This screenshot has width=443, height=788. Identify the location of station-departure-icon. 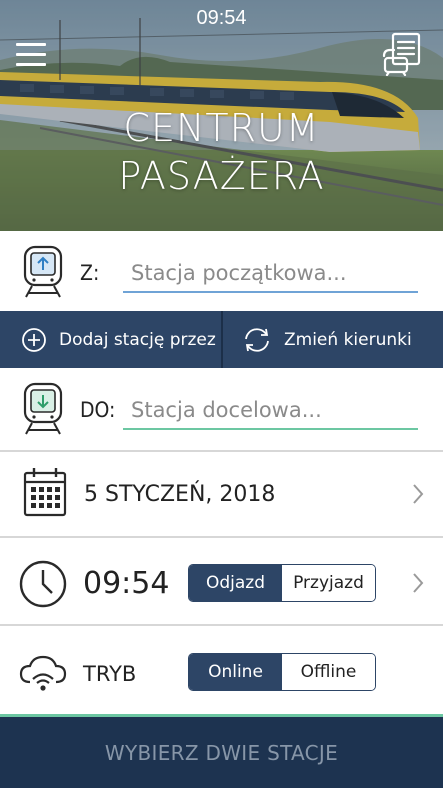
(43, 271).